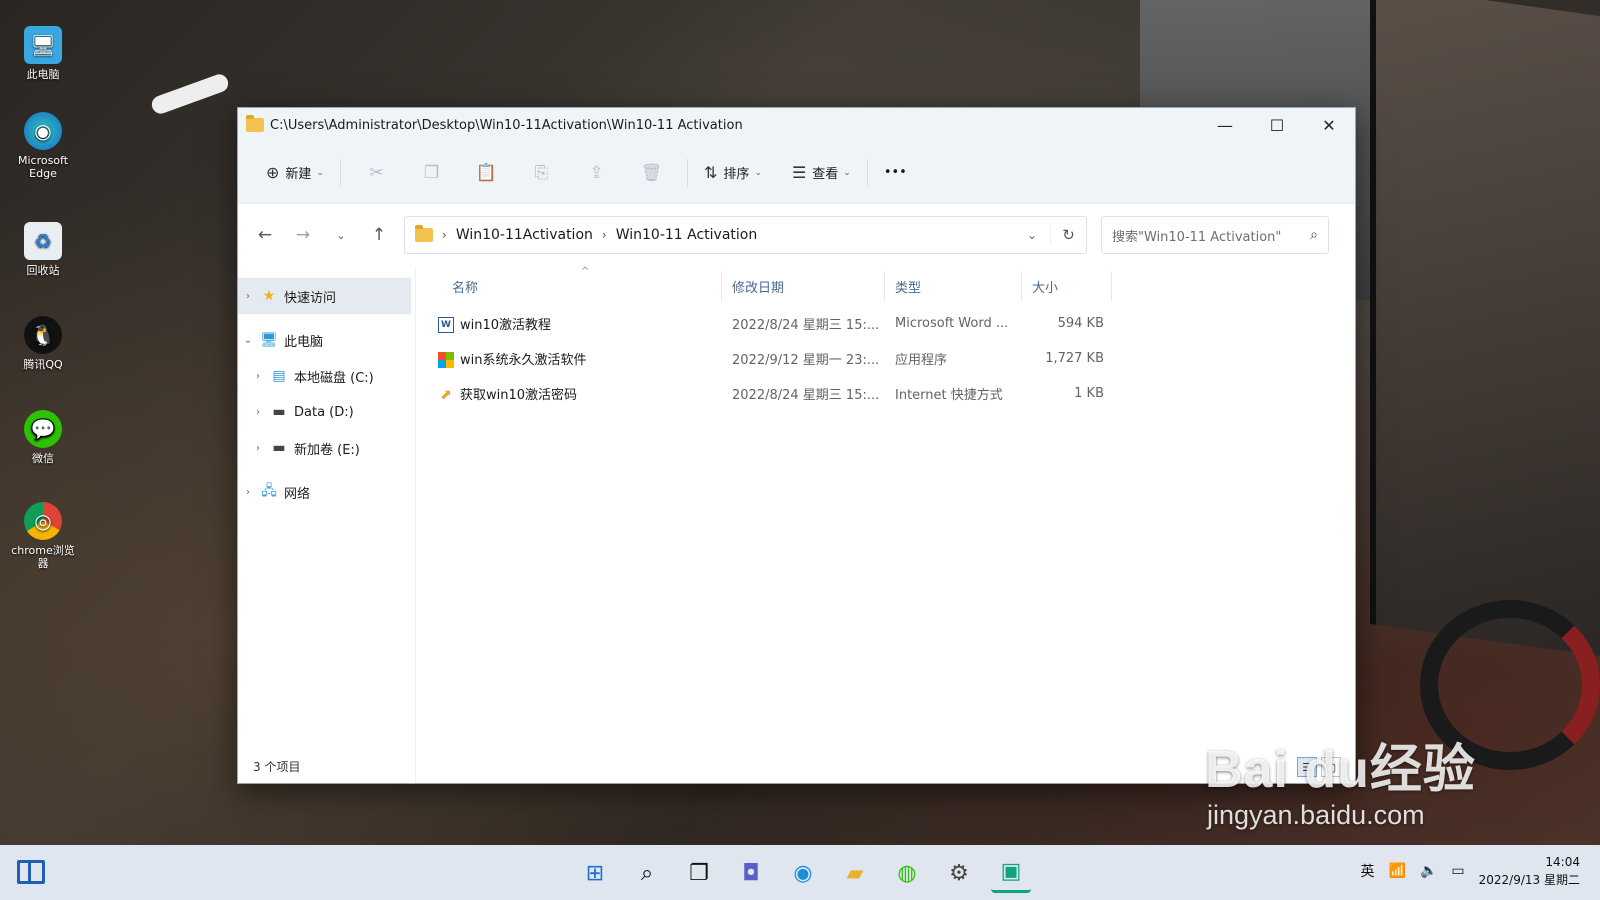  I want to click on edge-icon: ◉, so click(803, 873).